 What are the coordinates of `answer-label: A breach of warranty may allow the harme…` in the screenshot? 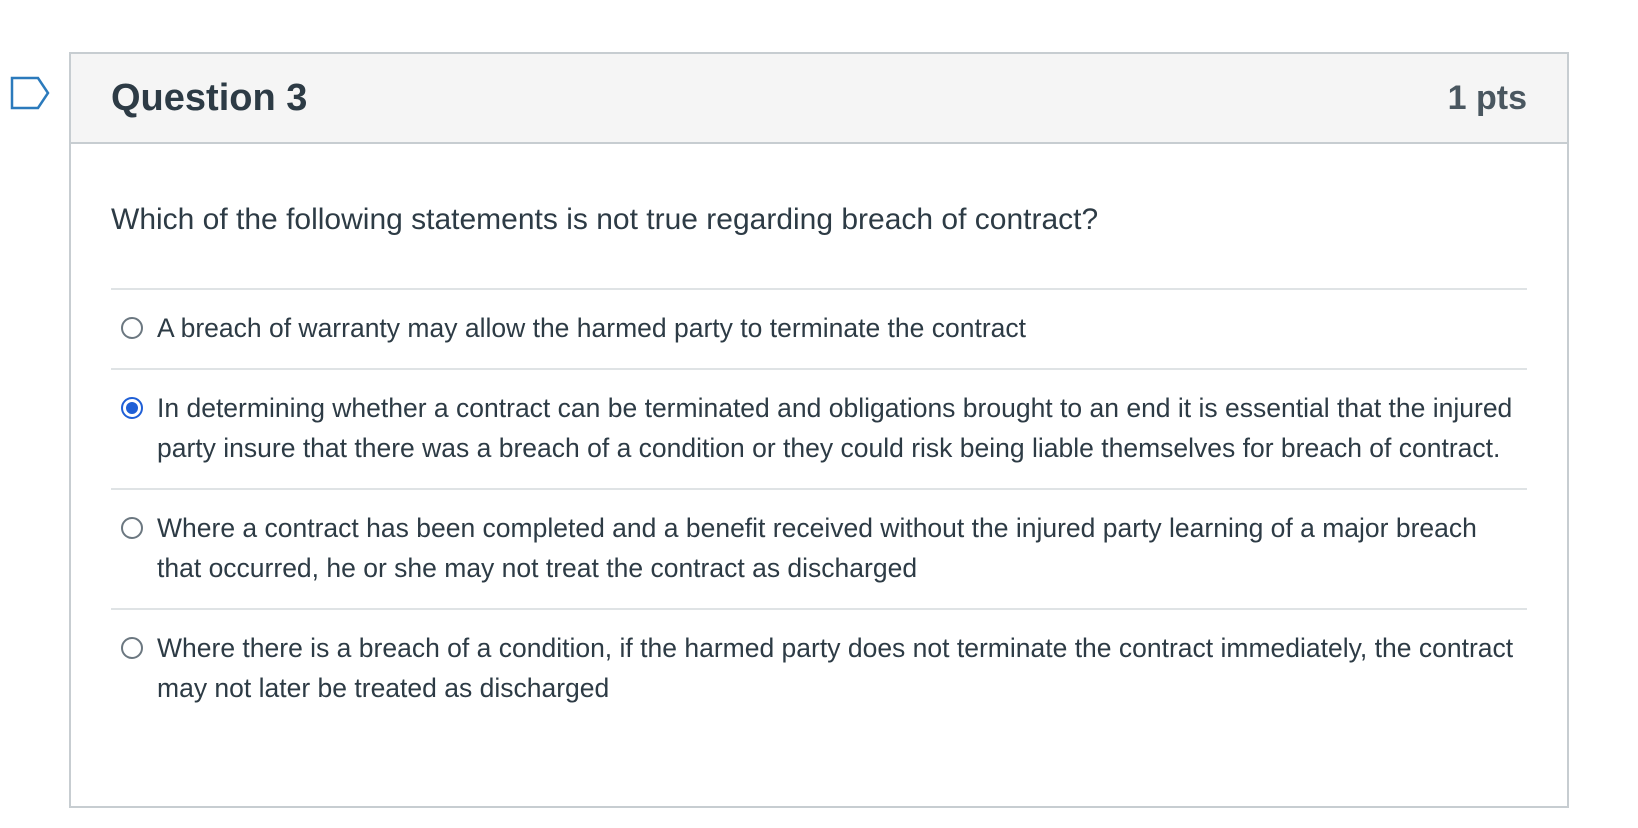 It's located at (591, 328).